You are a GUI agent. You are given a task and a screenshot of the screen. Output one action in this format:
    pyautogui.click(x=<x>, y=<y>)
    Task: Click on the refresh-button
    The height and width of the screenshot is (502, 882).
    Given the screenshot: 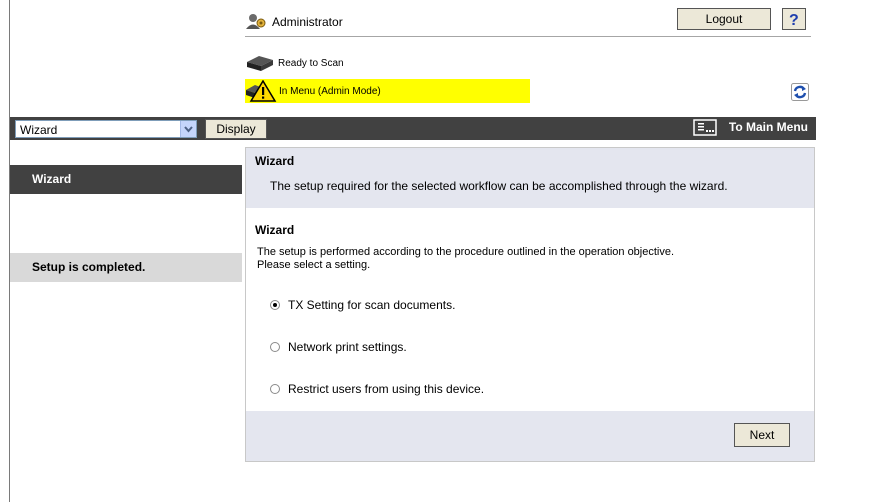 What is the action you would take?
    pyautogui.click(x=800, y=92)
    